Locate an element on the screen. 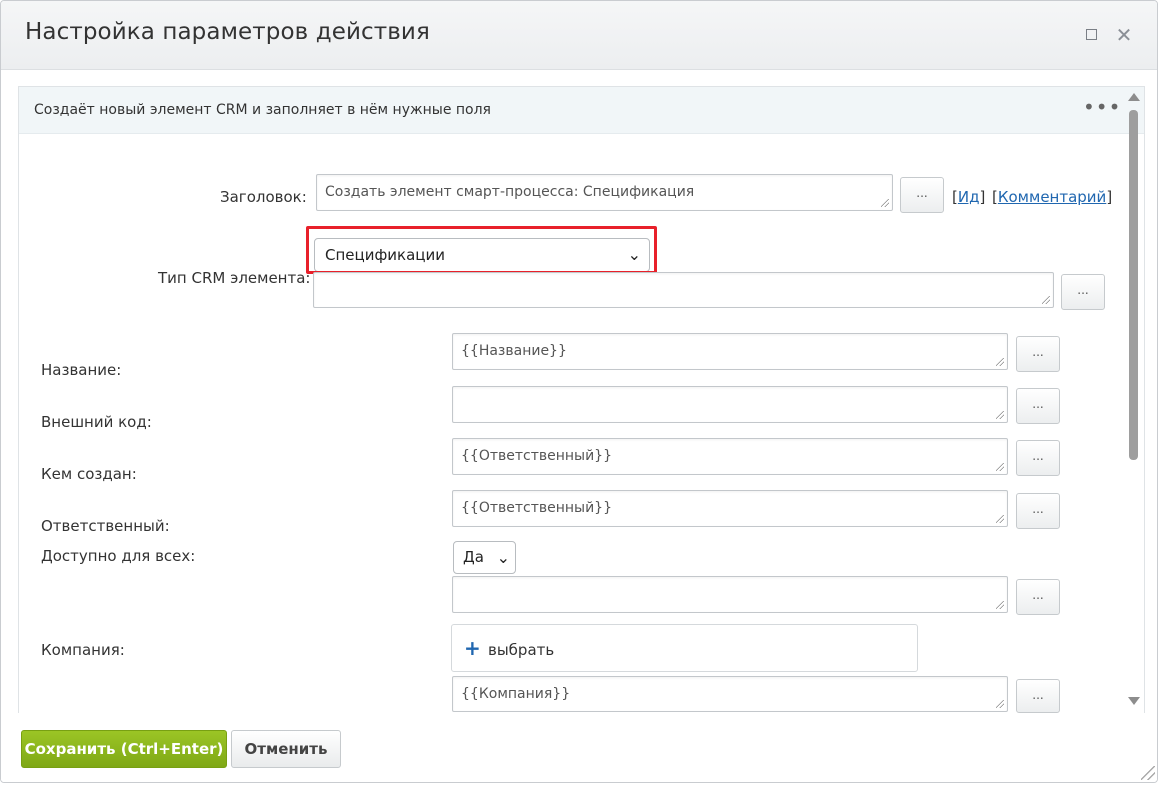 The height and width of the screenshot is (785, 1160). scroll-thumb is located at coordinates (1133, 285).